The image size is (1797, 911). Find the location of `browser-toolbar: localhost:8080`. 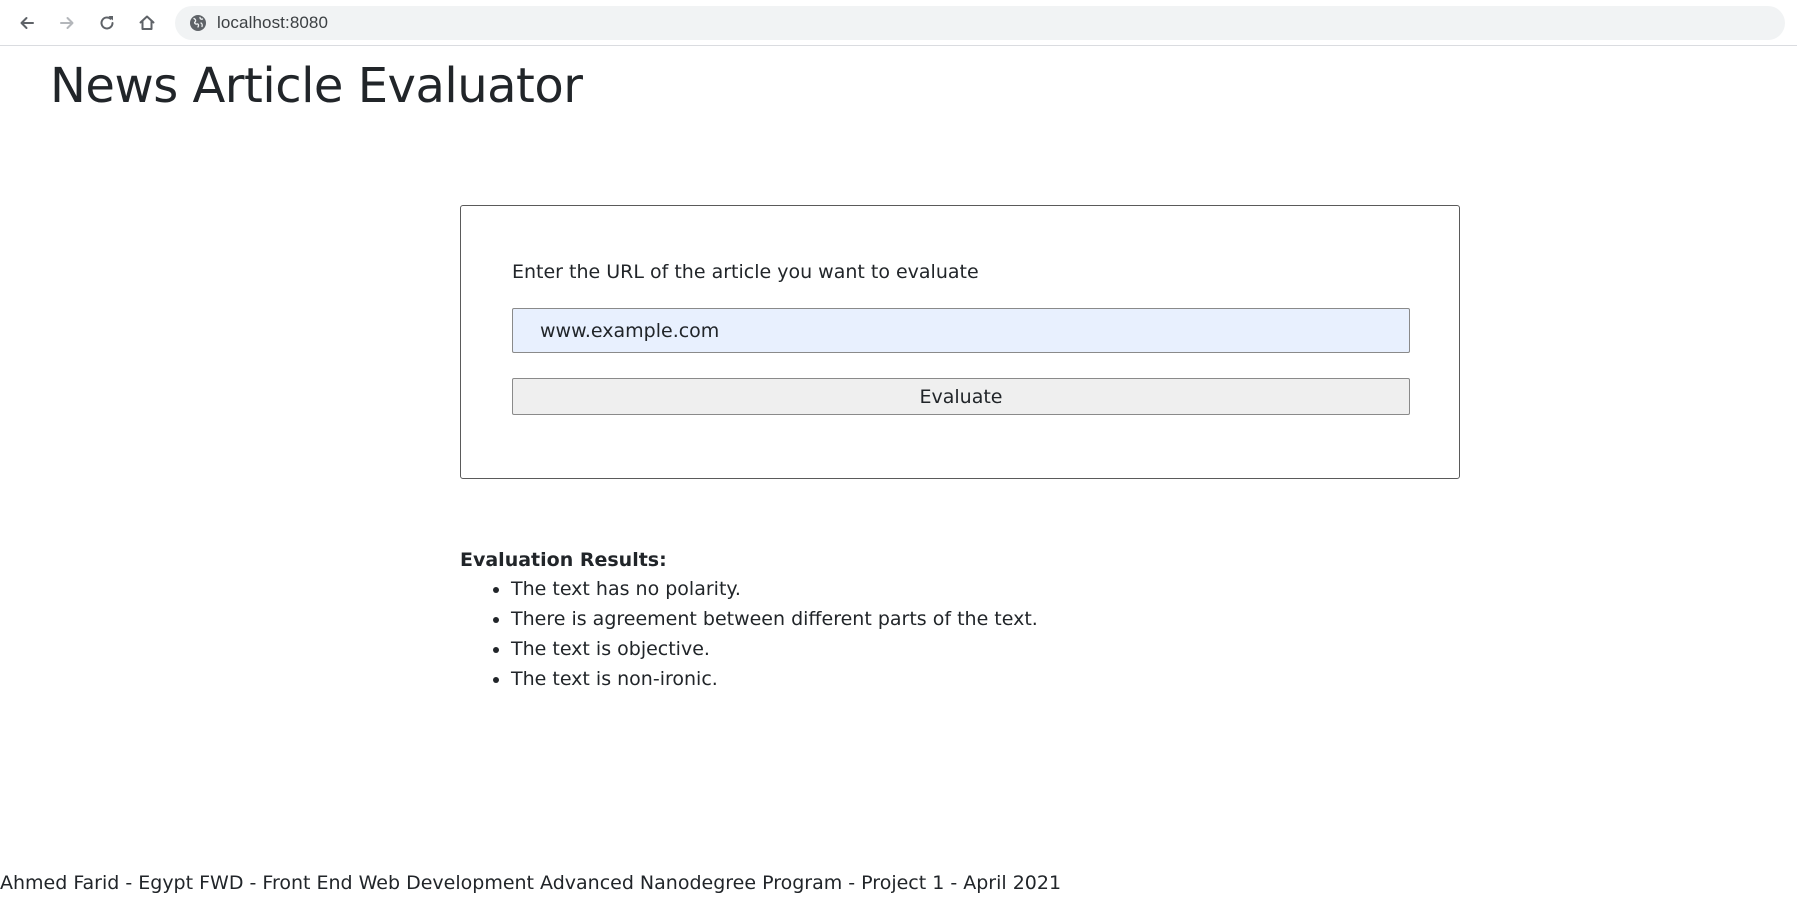

browser-toolbar: localhost:8080 is located at coordinates (898, 23).